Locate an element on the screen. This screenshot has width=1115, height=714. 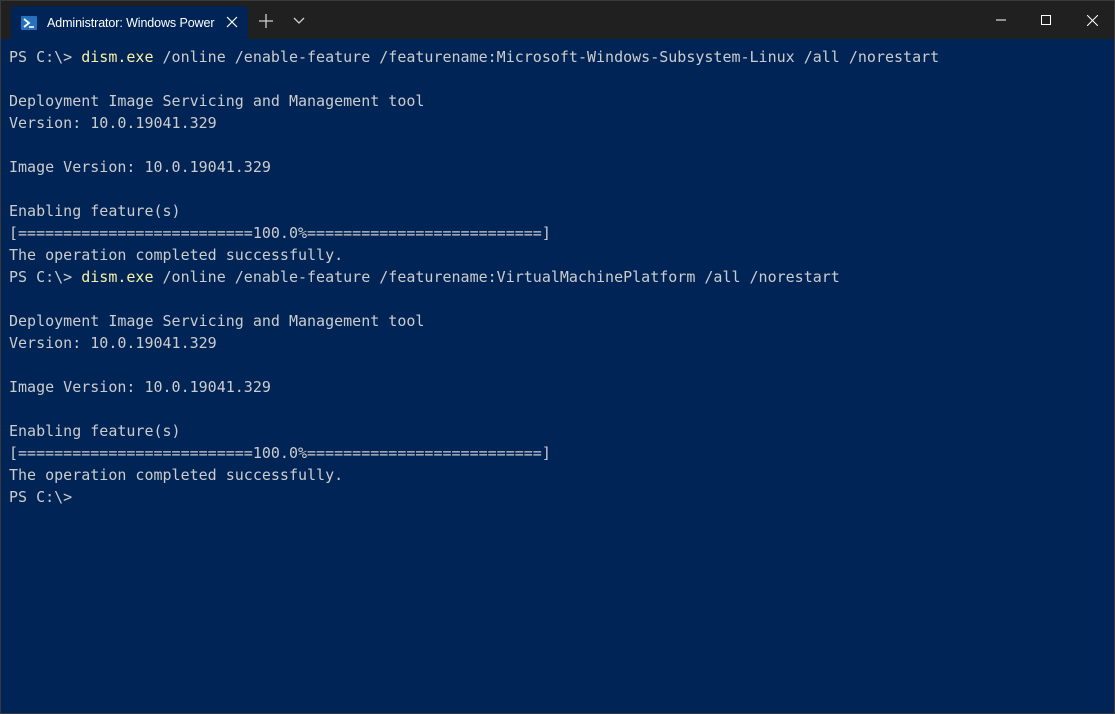
close-tab-icon is located at coordinates (232, 22).